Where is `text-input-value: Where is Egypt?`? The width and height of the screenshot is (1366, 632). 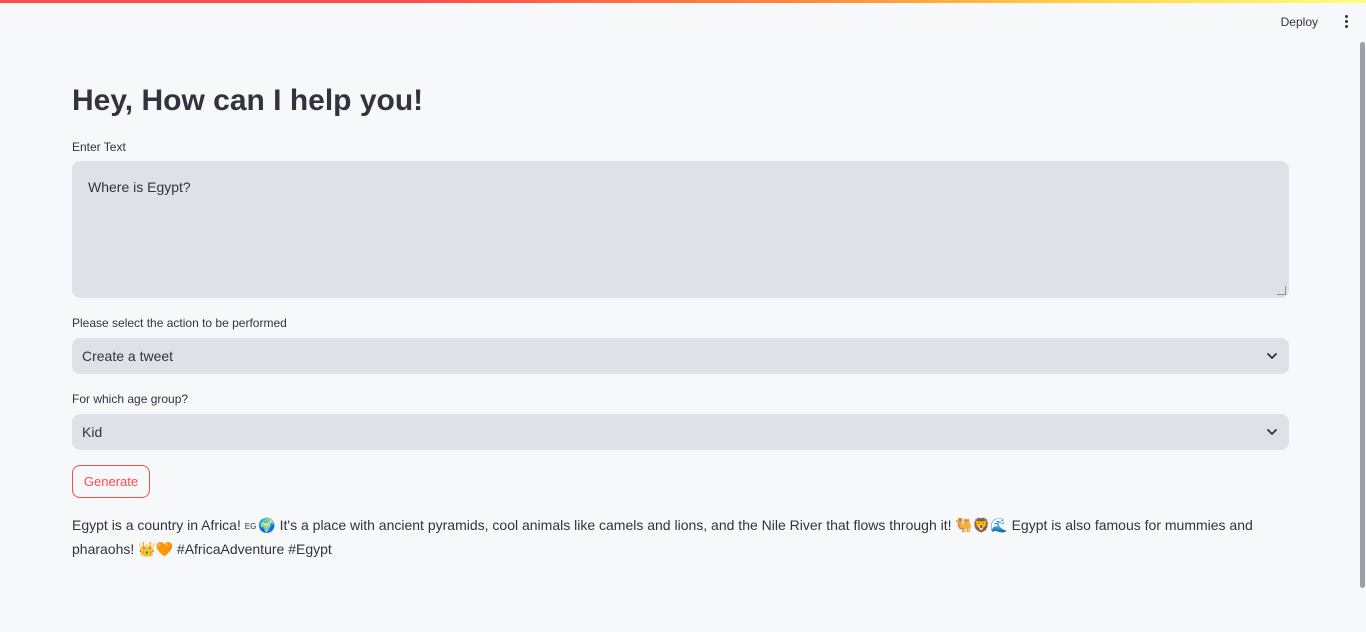 text-input-value: Where is Egypt? is located at coordinates (139, 187).